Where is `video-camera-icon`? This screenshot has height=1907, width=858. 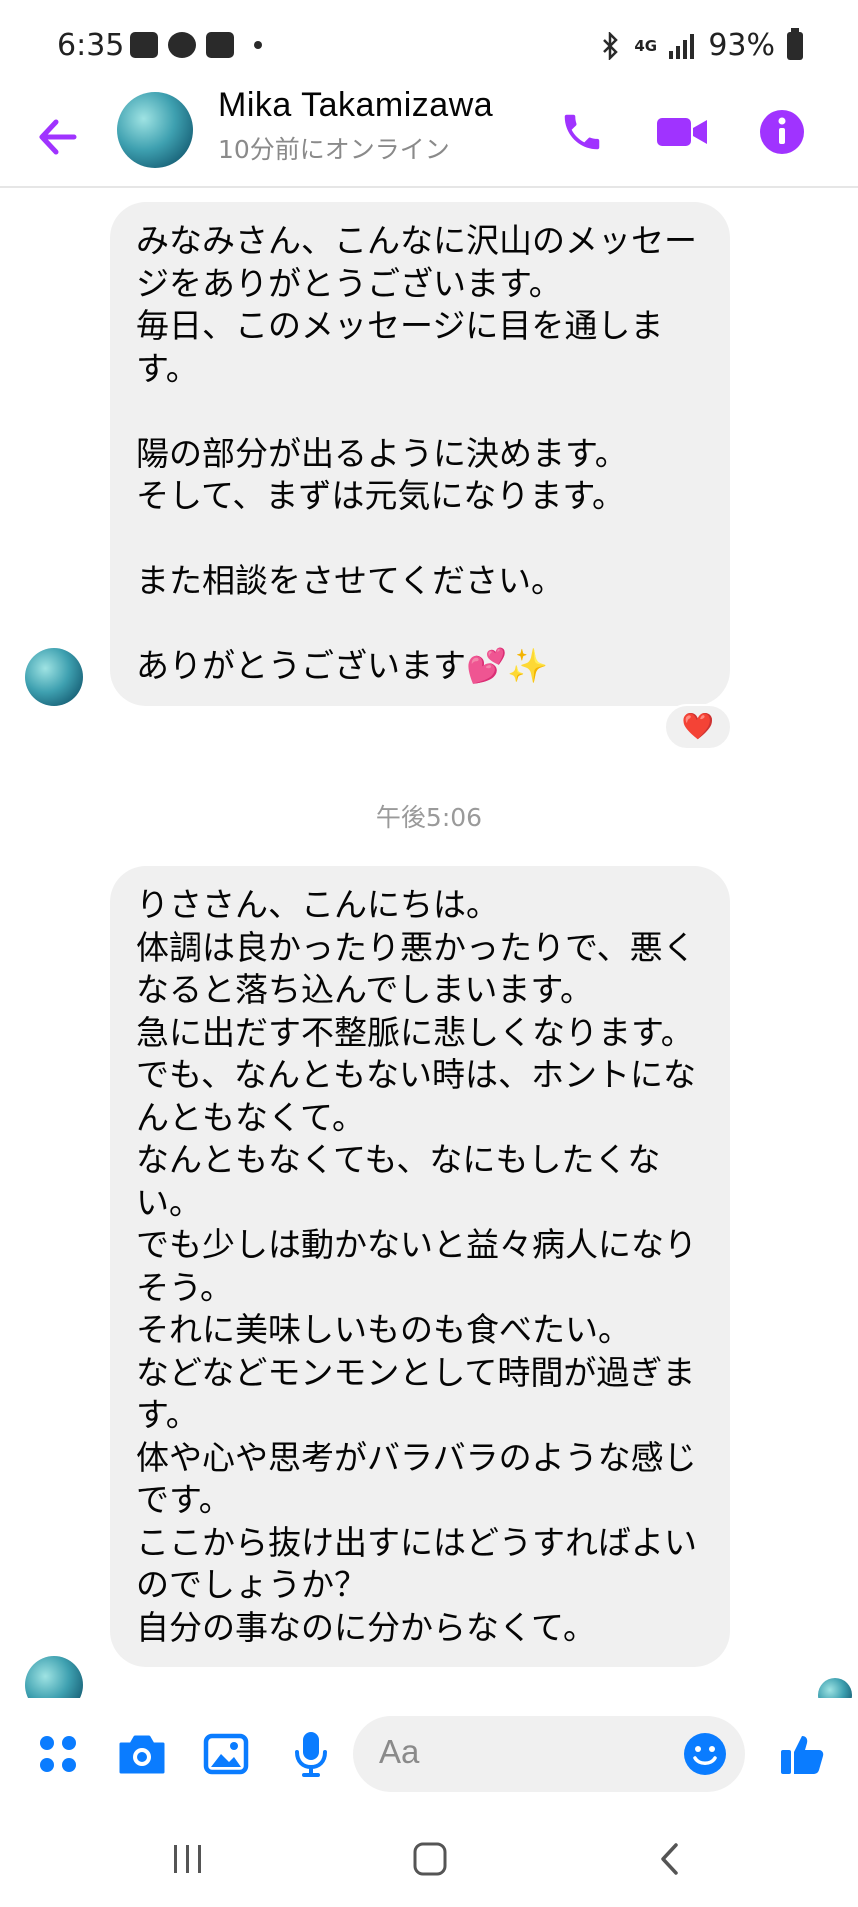
video-camera-icon is located at coordinates (682, 132).